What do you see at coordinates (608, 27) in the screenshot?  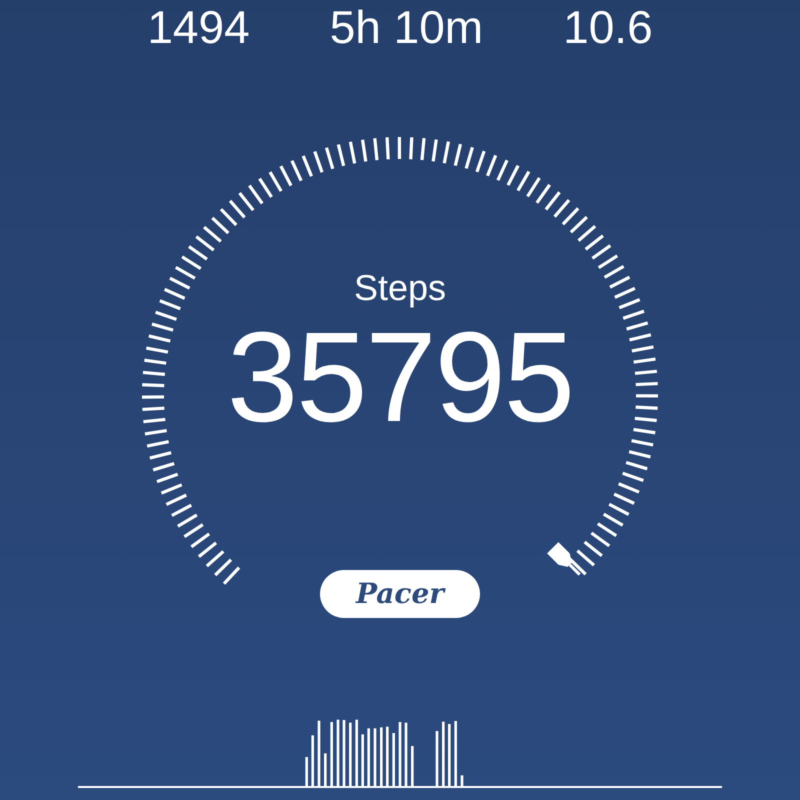 I see `stat-value: 10.6` at bounding box center [608, 27].